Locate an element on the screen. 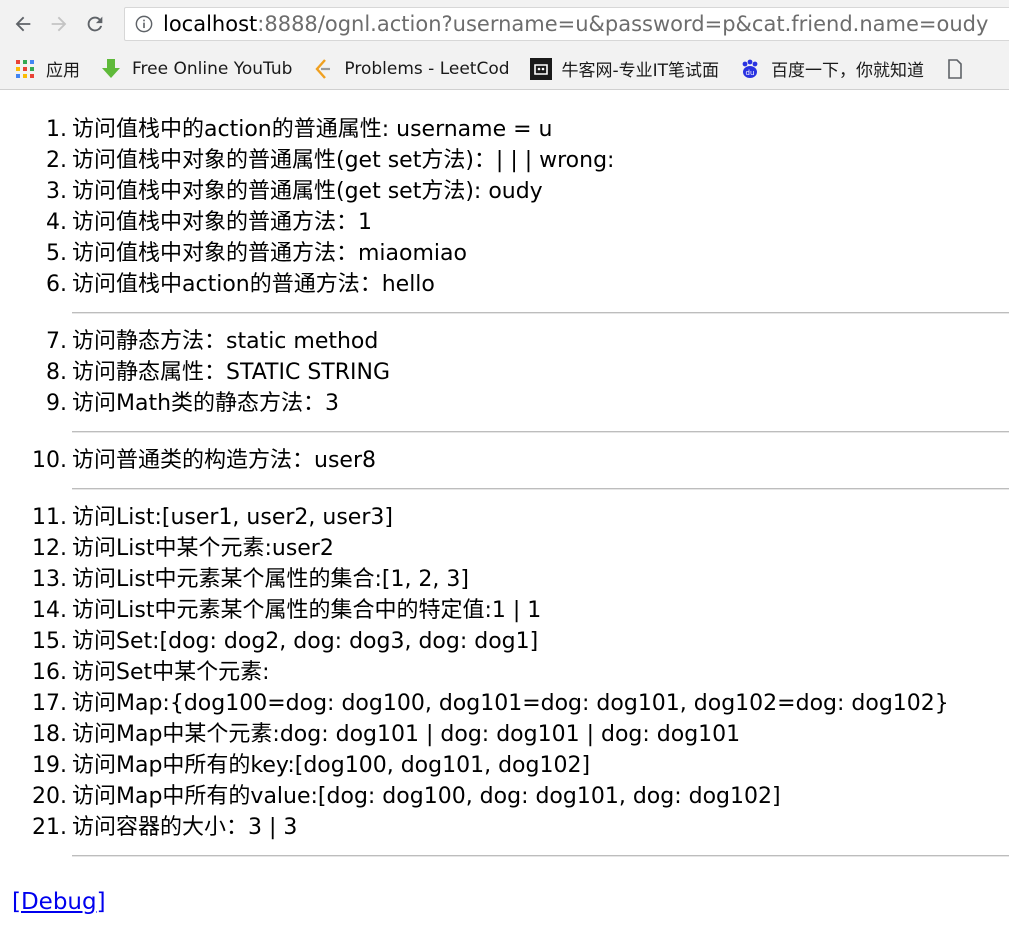 This screenshot has width=1009, height=947. item-number: 7. is located at coordinates (56, 341).